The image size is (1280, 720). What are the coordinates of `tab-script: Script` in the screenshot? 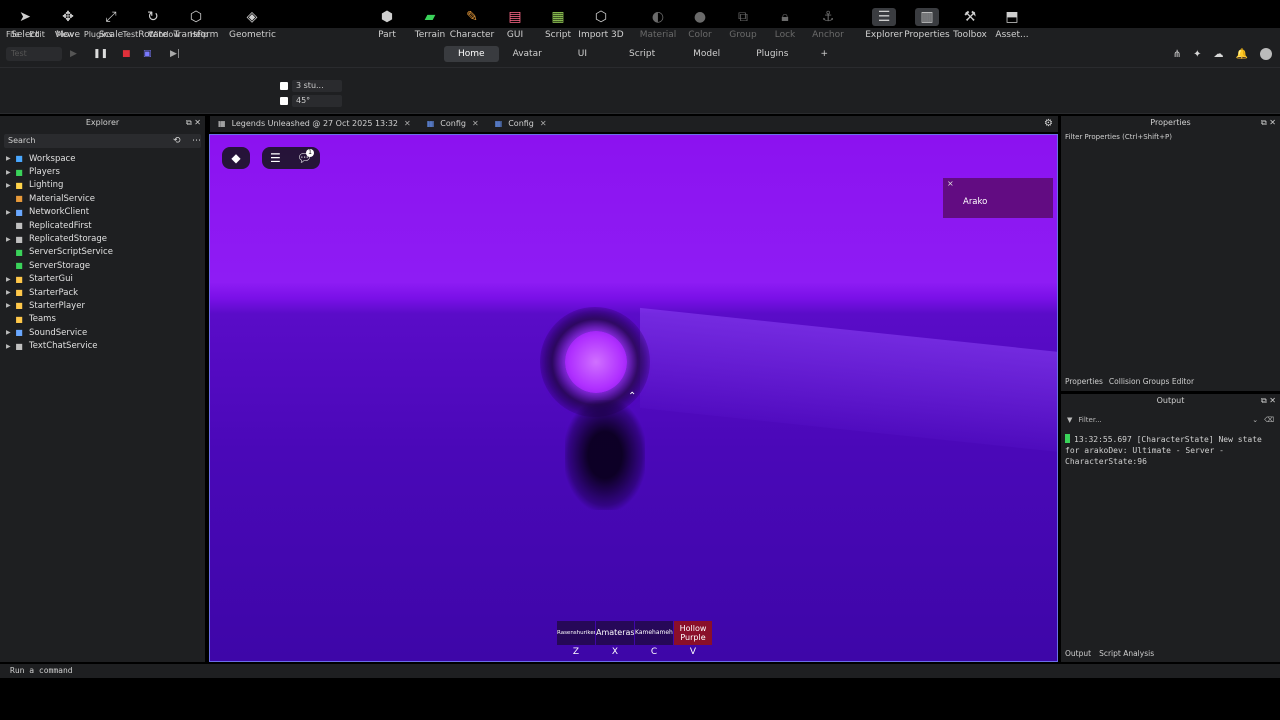 It's located at (642, 54).